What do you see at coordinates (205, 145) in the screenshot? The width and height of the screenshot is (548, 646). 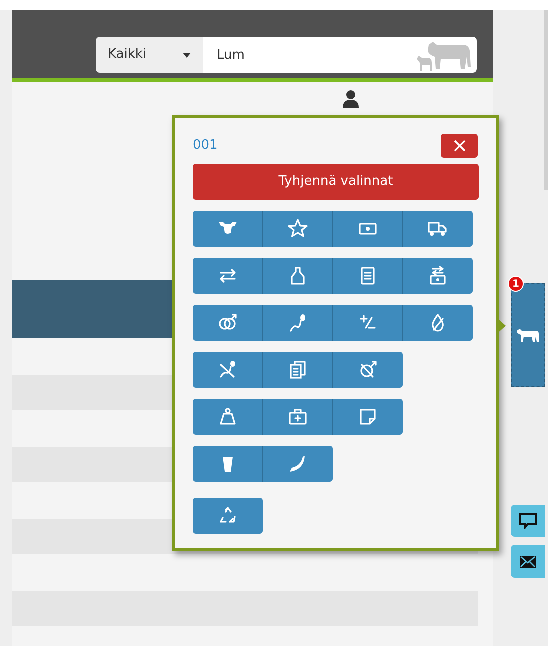 I see `animal-number: 001` at bounding box center [205, 145].